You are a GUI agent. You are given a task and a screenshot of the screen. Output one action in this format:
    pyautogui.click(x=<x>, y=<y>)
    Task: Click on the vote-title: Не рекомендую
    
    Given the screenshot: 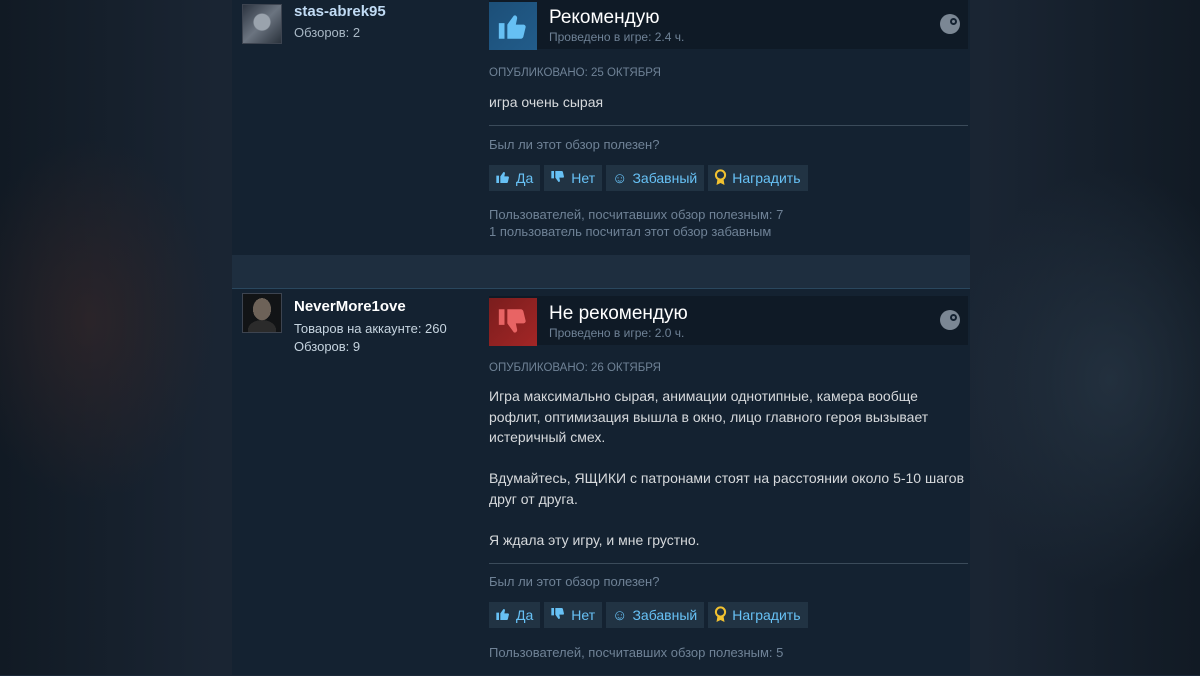 What is the action you would take?
    pyautogui.click(x=618, y=313)
    